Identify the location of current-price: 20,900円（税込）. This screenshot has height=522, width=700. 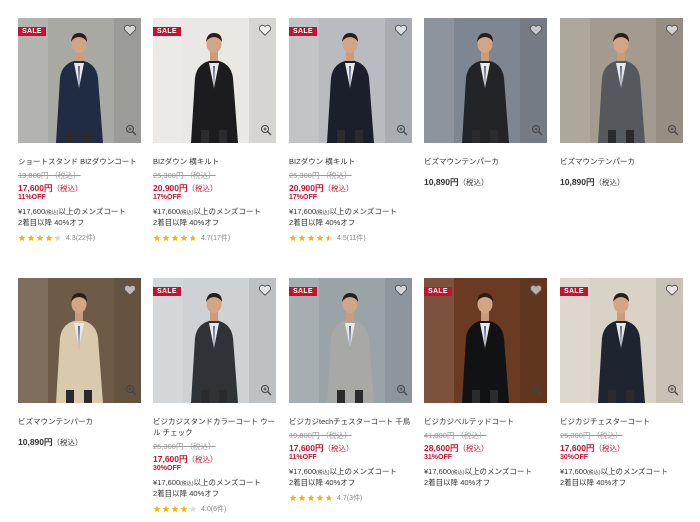
(350, 188).